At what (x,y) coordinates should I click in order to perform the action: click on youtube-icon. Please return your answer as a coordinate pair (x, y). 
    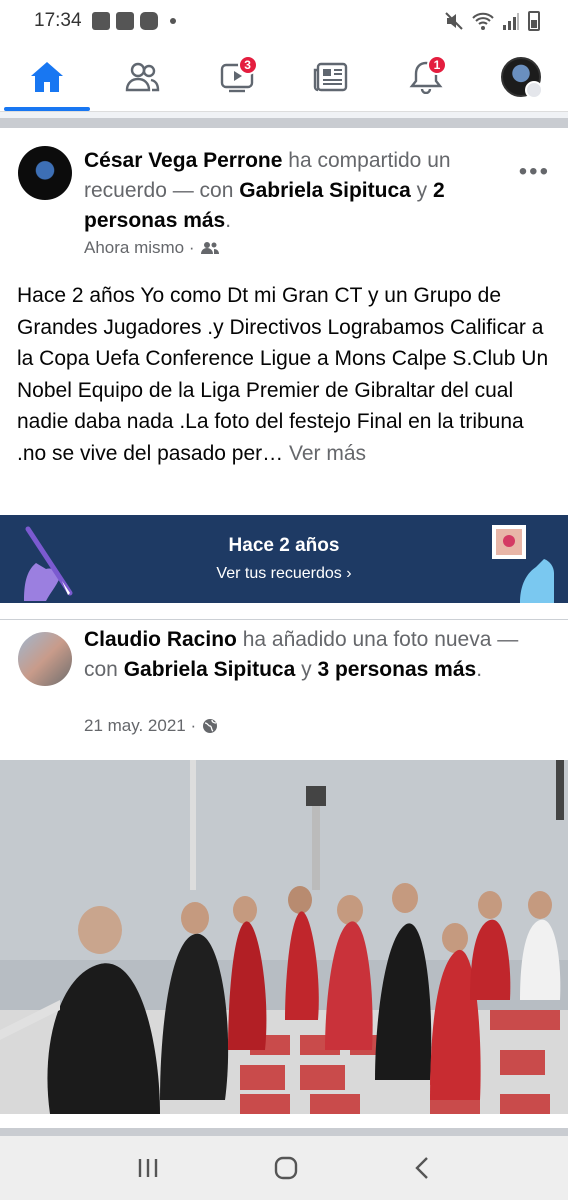
    Looking at the image, I should click on (148, 21).